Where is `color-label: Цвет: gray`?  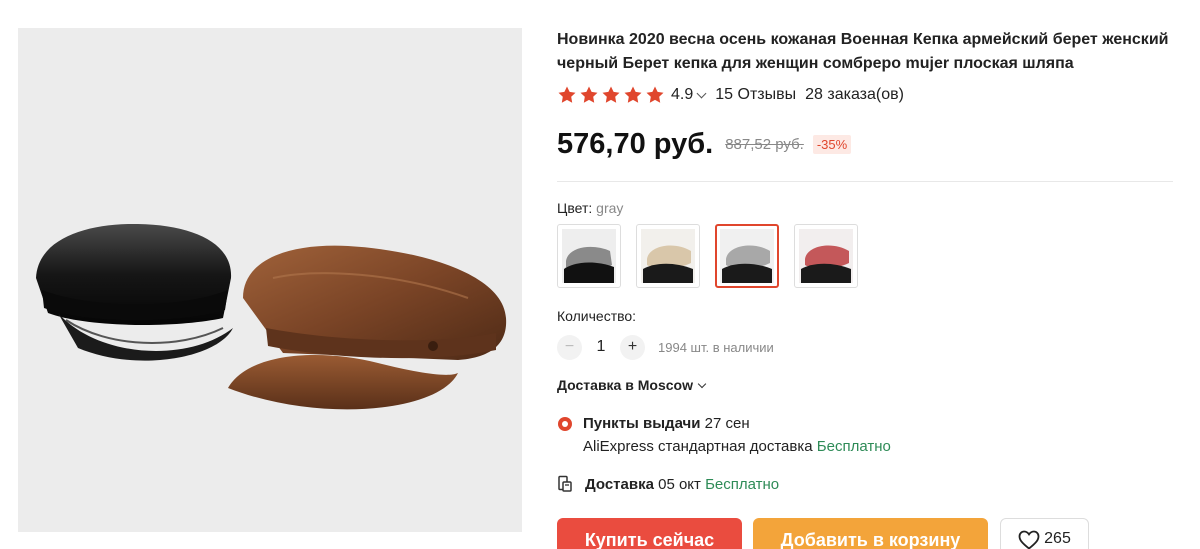 color-label: Цвет: gray is located at coordinates (866, 208).